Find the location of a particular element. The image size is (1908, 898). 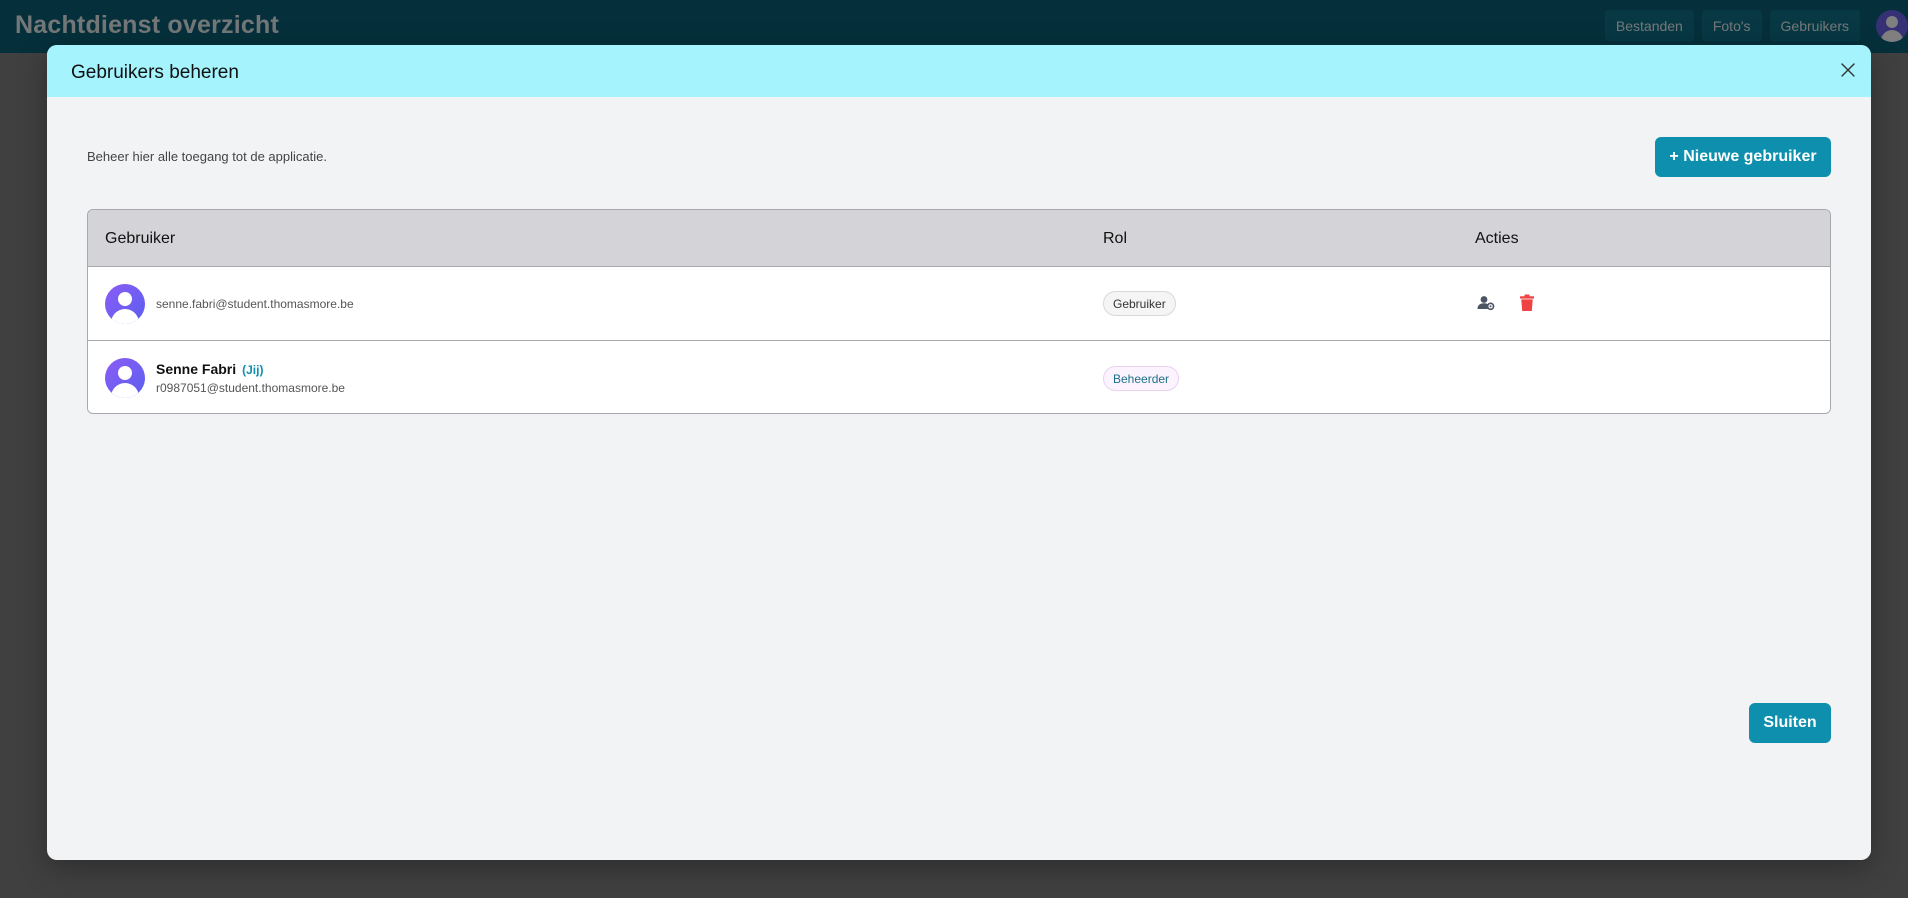

user-cog-icon is located at coordinates (1486, 303).